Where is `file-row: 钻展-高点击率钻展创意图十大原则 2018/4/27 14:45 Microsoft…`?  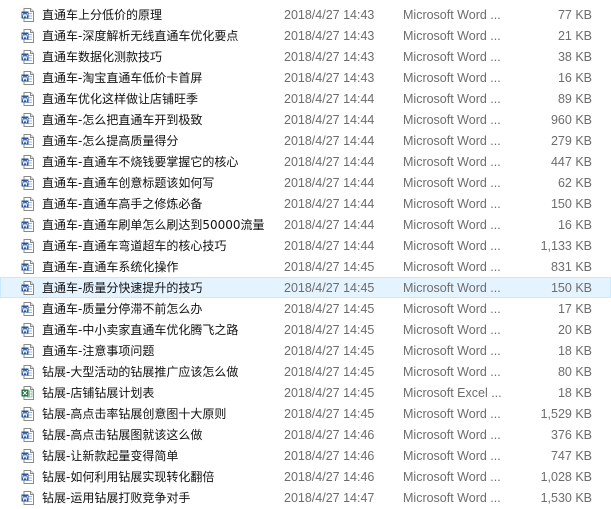 file-row: 钻展-高点击率钻展创意图十大原则 2018/4/27 14:45 Microsoft… is located at coordinates (305, 413).